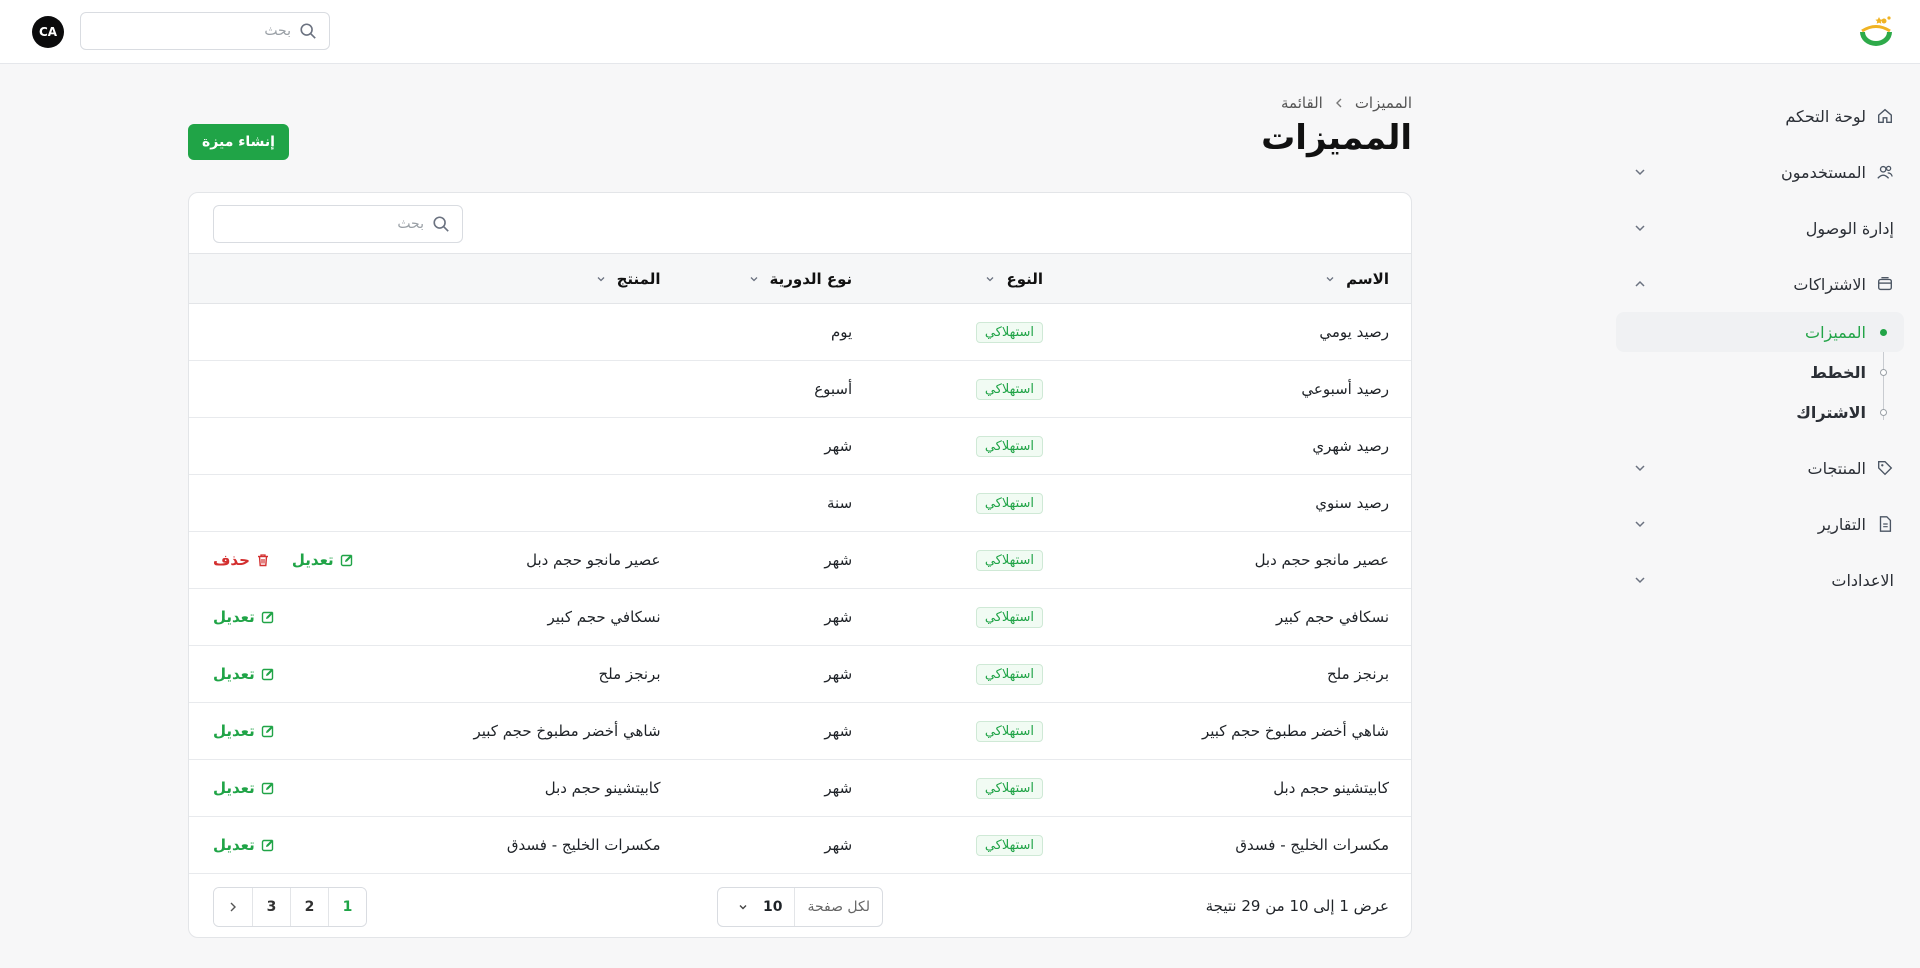 The height and width of the screenshot is (968, 1920). What do you see at coordinates (1760, 228) in the screenshot?
I see `sidebar-item-access-management: إدارة الوصول` at bounding box center [1760, 228].